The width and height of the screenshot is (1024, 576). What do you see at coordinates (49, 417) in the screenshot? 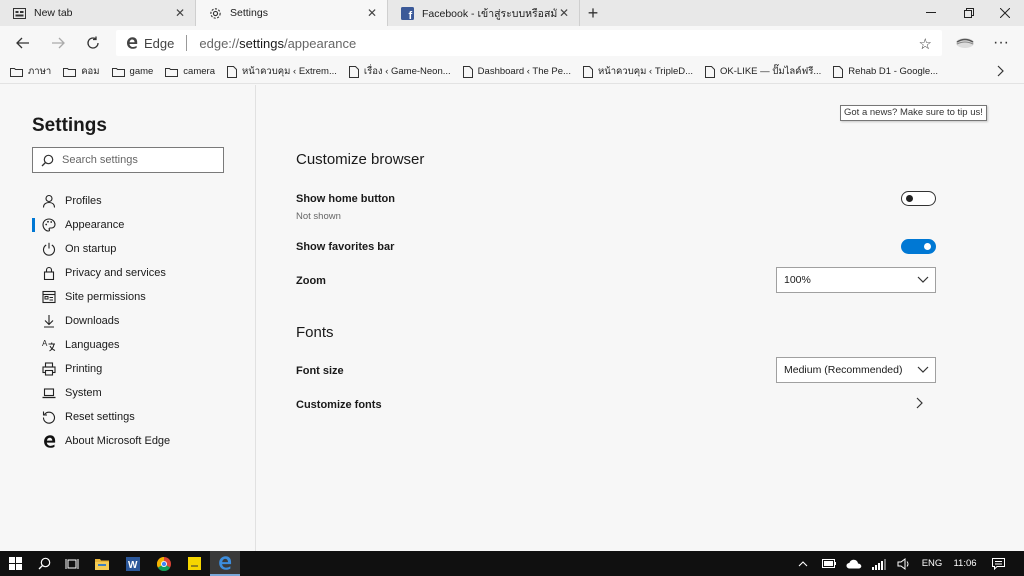
I see `reset-icon` at bounding box center [49, 417].